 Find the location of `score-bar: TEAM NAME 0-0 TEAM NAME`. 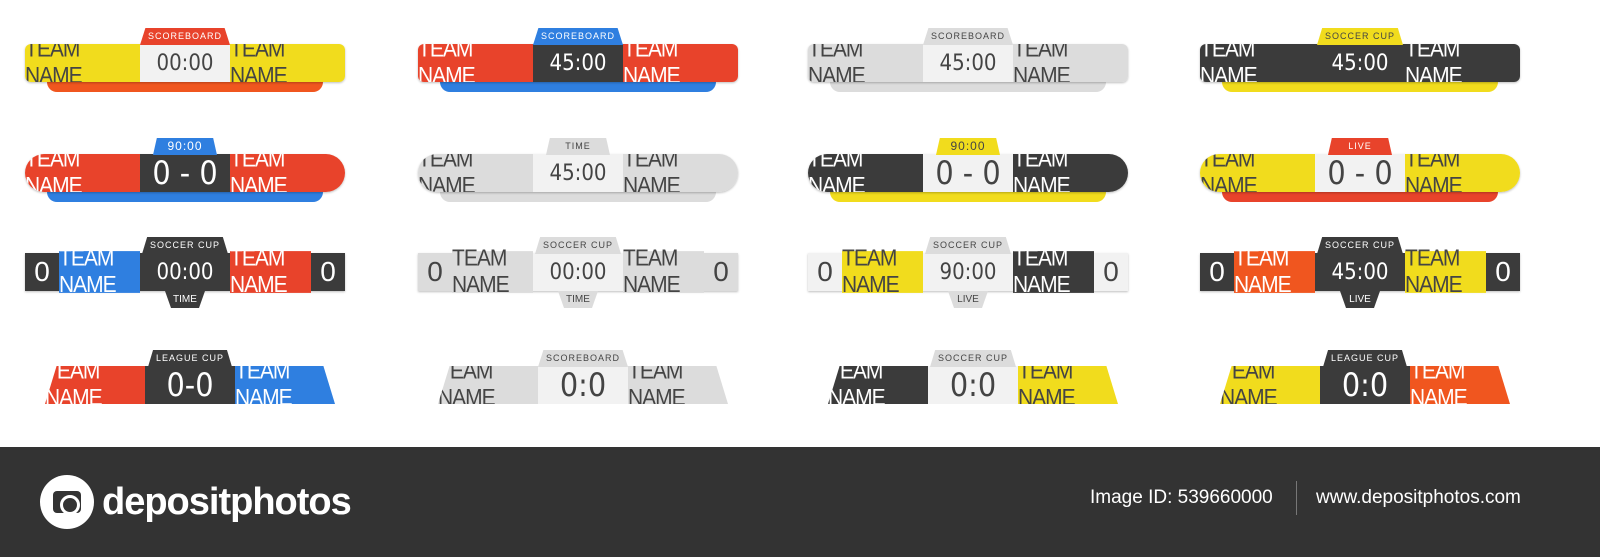

score-bar: TEAM NAME 0-0 TEAM NAME is located at coordinates (190, 385).